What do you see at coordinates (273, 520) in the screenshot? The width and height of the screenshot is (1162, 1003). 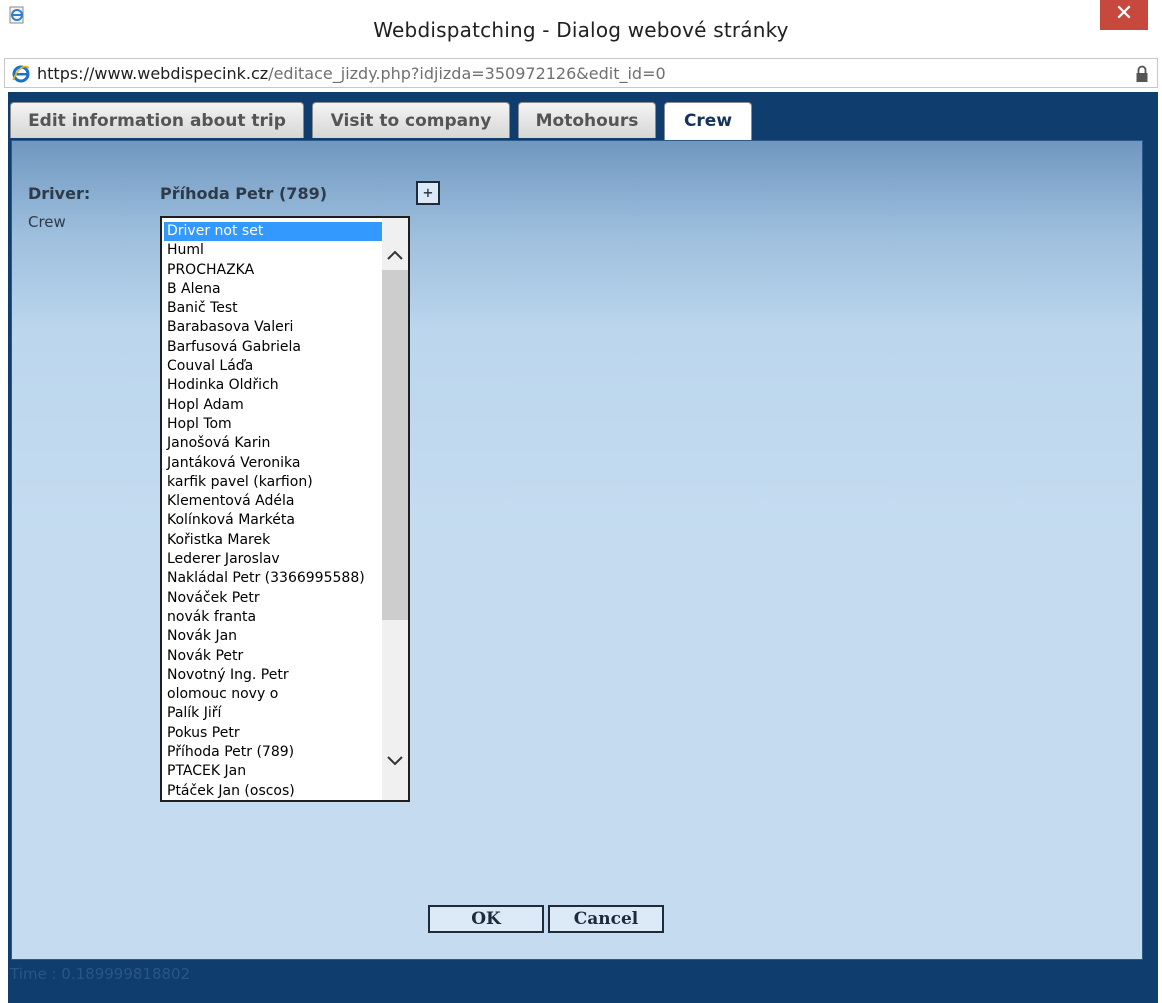 I see `crew-option: Kolínková Markéta` at bounding box center [273, 520].